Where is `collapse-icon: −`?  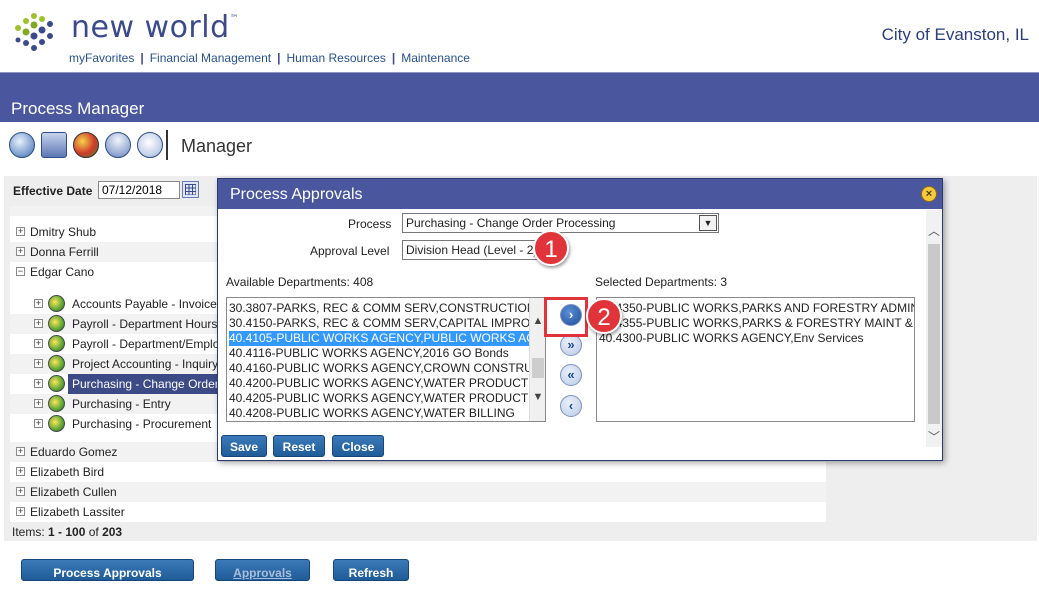 collapse-icon: − is located at coordinates (20, 271).